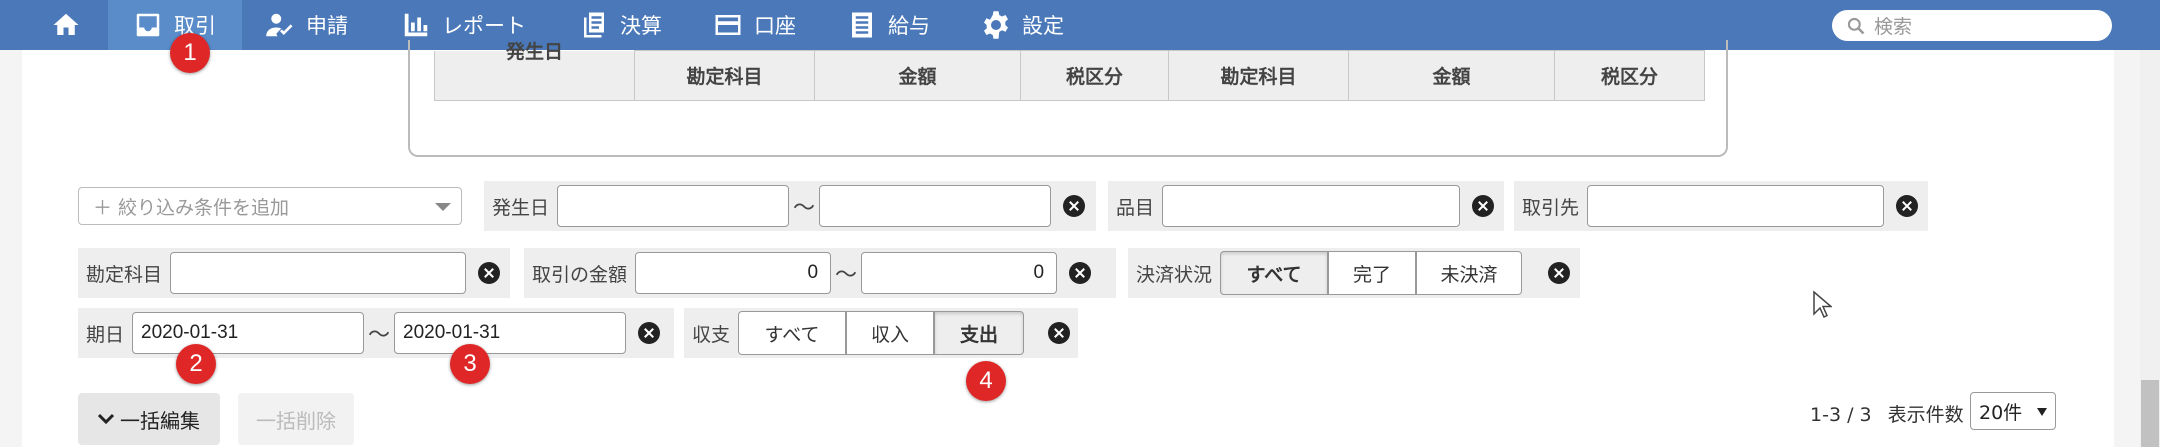  Describe the element at coordinates (711, 334) in the screenshot. I see `filter-income-expense-label: 収支` at that location.